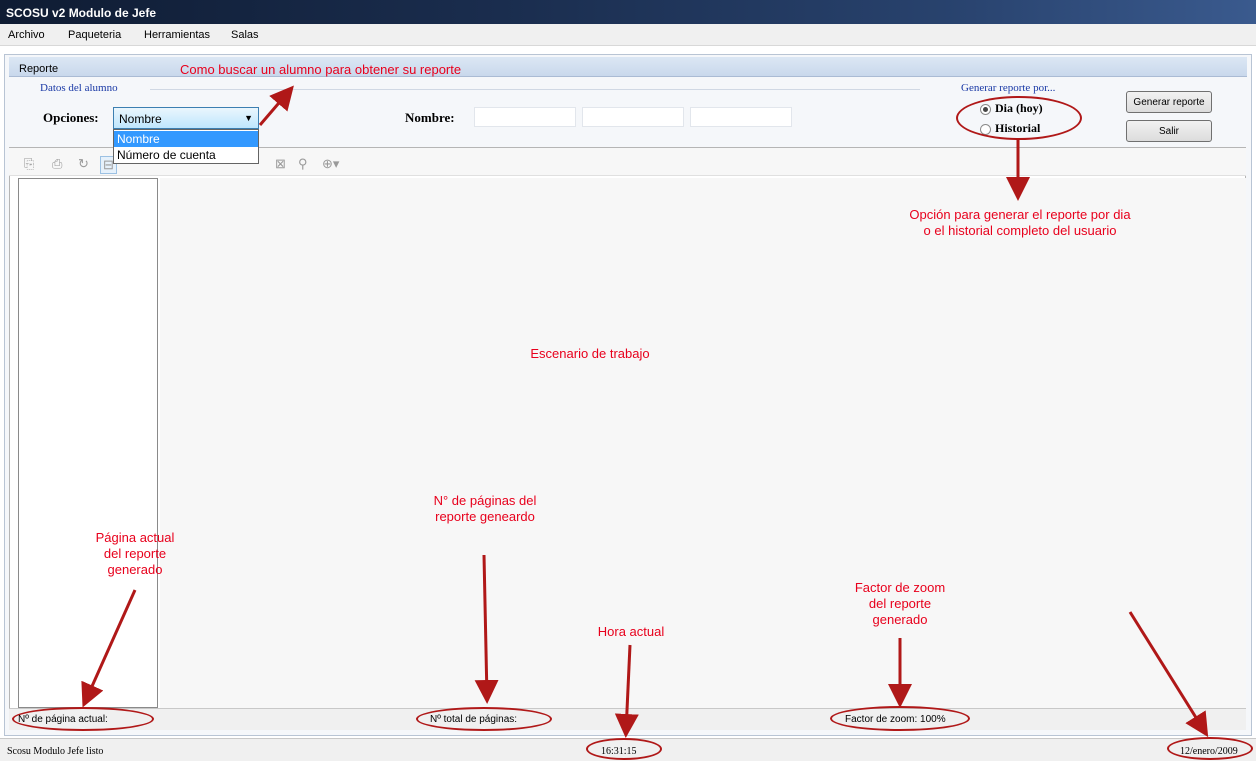 The height and width of the screenshot is (761, 1256). What do you see at coordinates (186, 118) in the screenshot?
I see `options-combobox: Nombre ▼` at bounding box center [186, 118].